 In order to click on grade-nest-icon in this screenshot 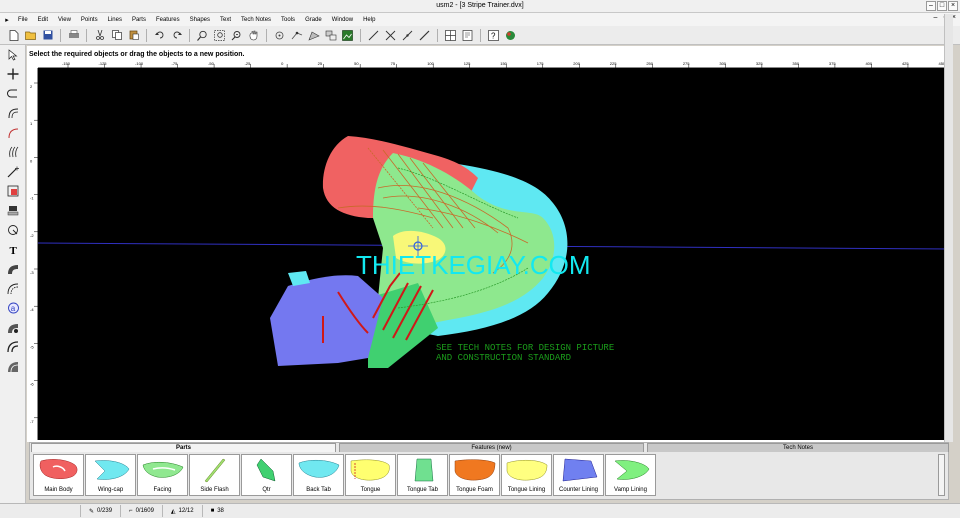, I will do `click(13, 348)`.